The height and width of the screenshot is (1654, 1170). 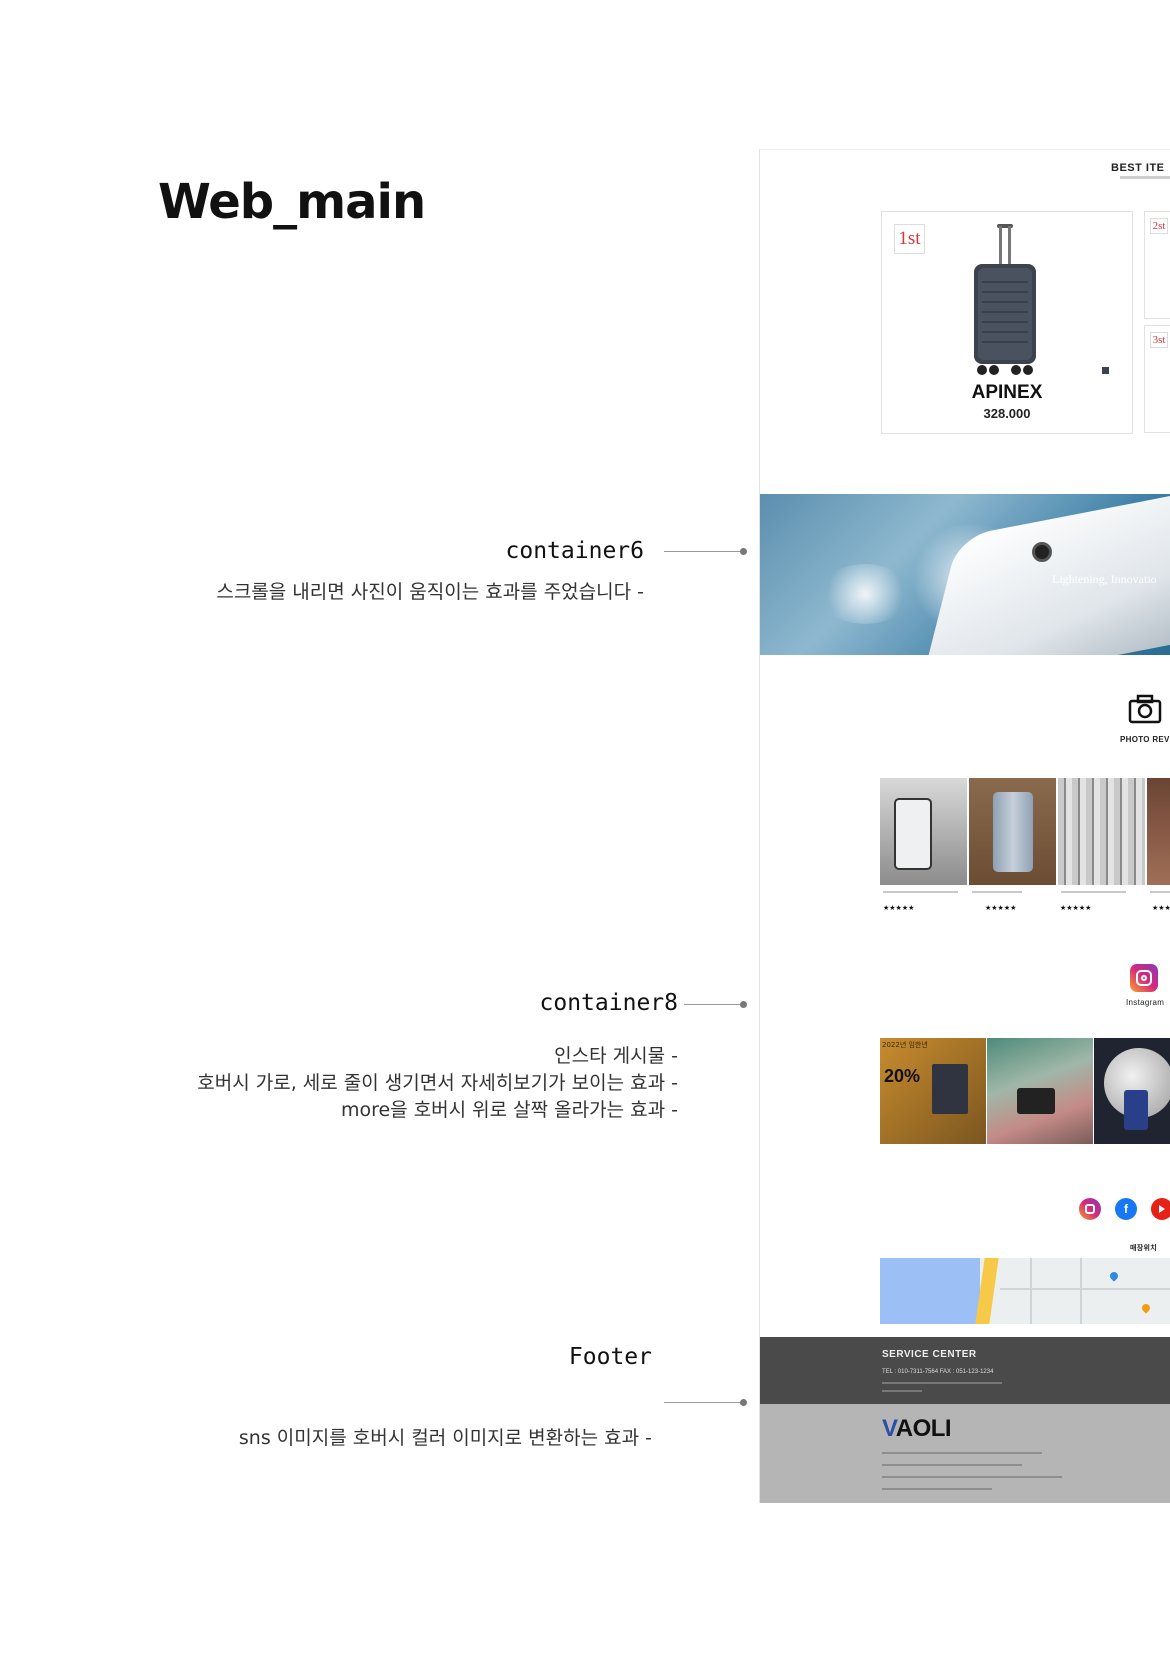 What do you see at coordinates (1104, 579) in the screenshot?
I see `banner-caption: Lightening, Innovatio` at bounding box center [1104, 579].